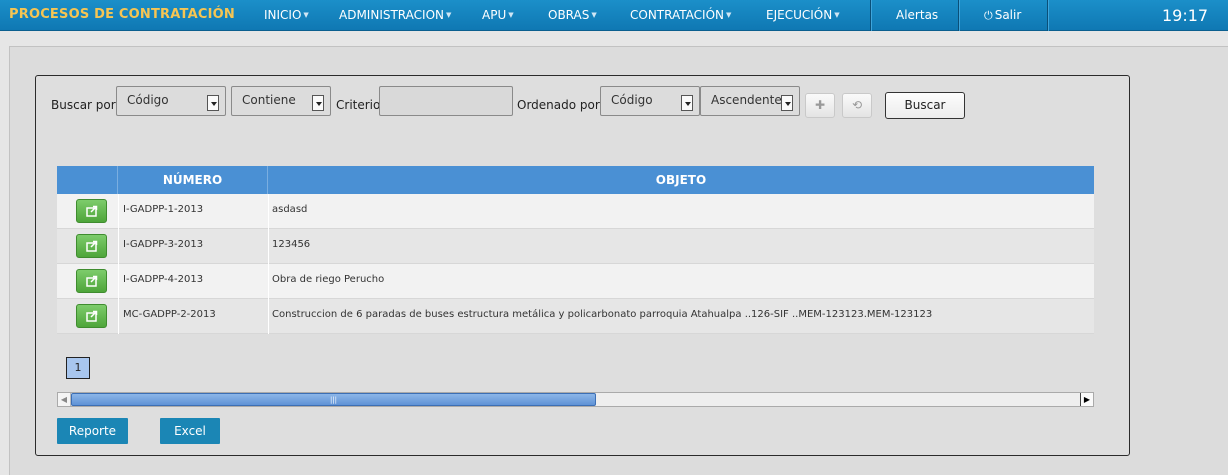  What do you see at coordinates (163, 279) in the screenshot?
I see `cell-numero: I-GADPP-4-2013` at bounding box center [163, 279].